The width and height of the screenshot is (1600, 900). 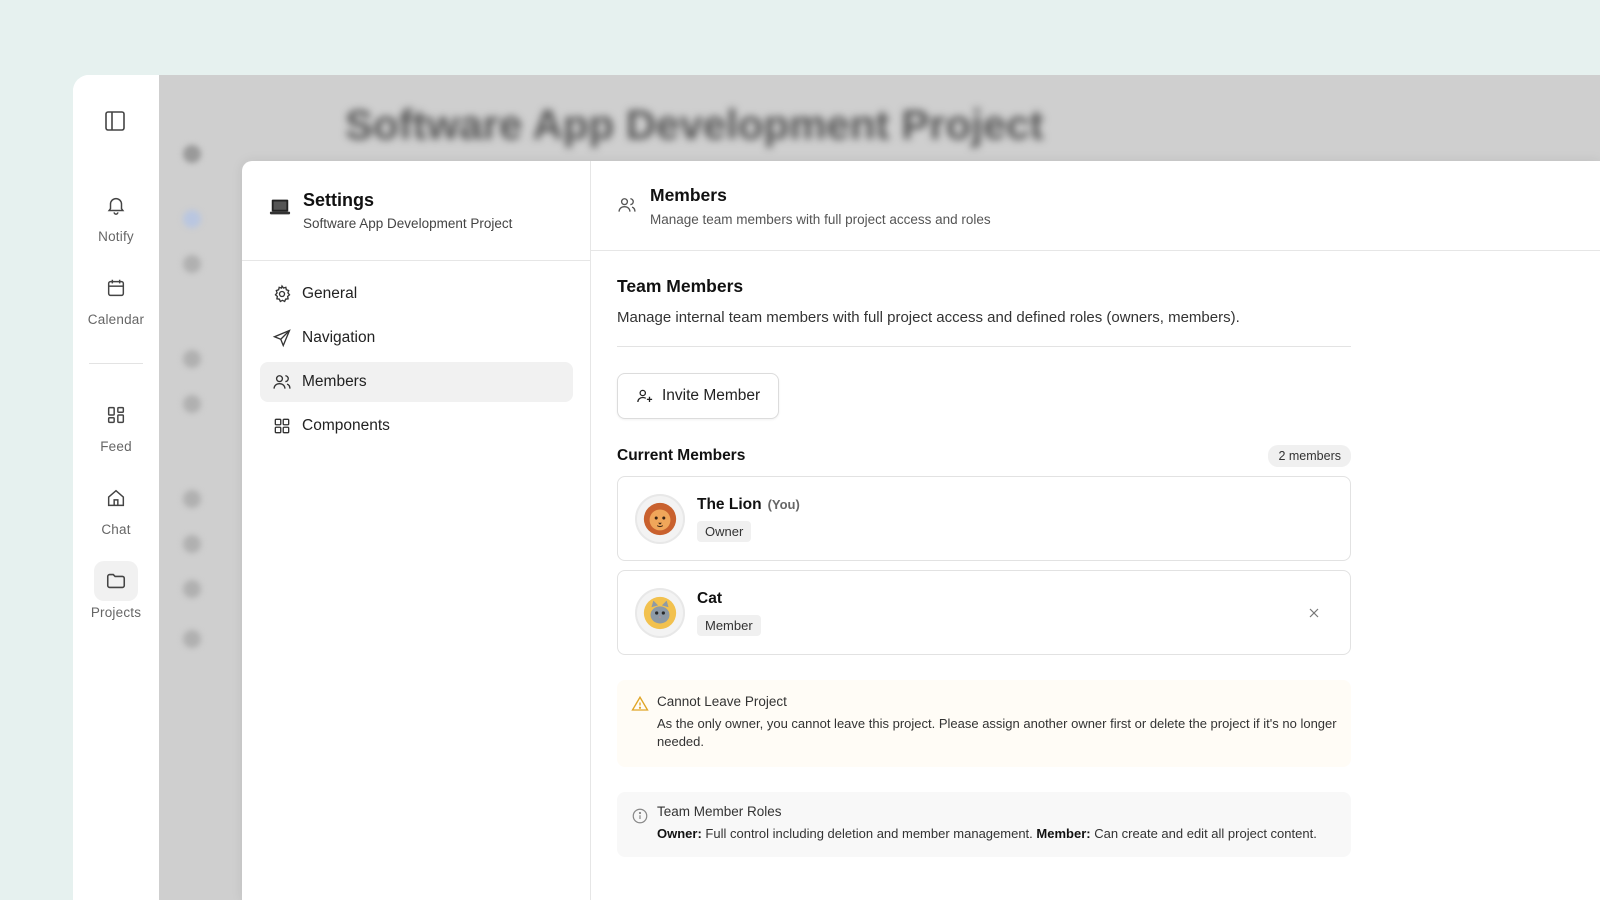 I want to click on rail-label: Chat, so click(x=116, y=529).